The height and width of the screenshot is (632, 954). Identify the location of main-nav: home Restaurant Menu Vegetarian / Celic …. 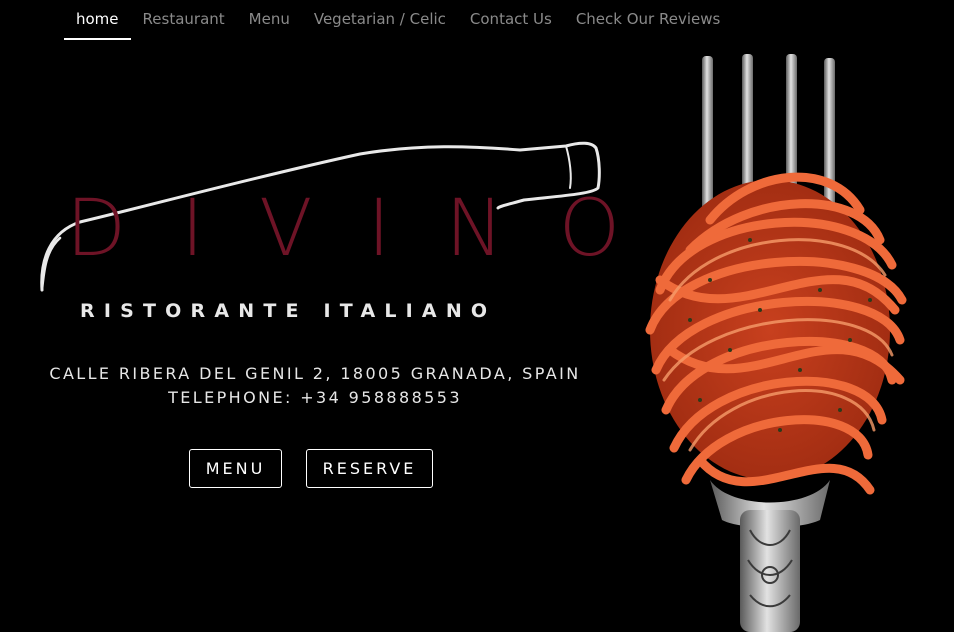
(398, 20).